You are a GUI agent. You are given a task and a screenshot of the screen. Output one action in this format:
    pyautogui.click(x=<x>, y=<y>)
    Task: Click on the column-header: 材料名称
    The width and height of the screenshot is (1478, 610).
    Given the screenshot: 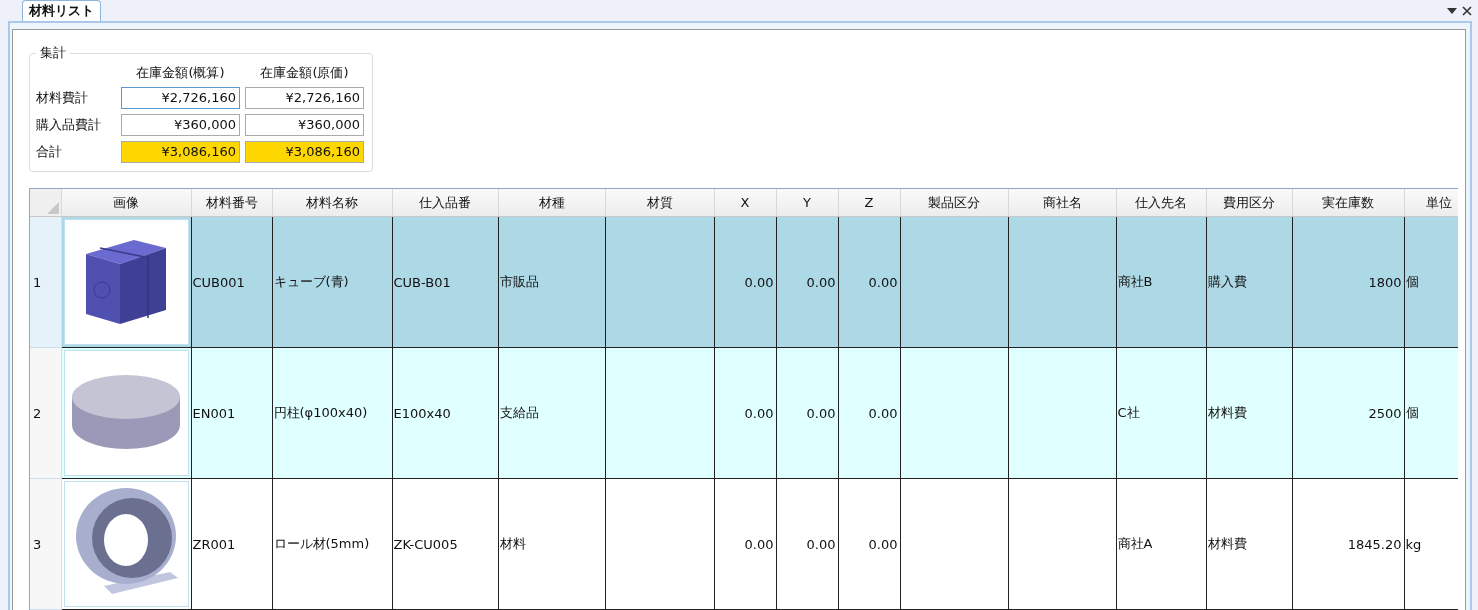 What is the action you would take?
    pyautogui.click(x=332, y=203)
    